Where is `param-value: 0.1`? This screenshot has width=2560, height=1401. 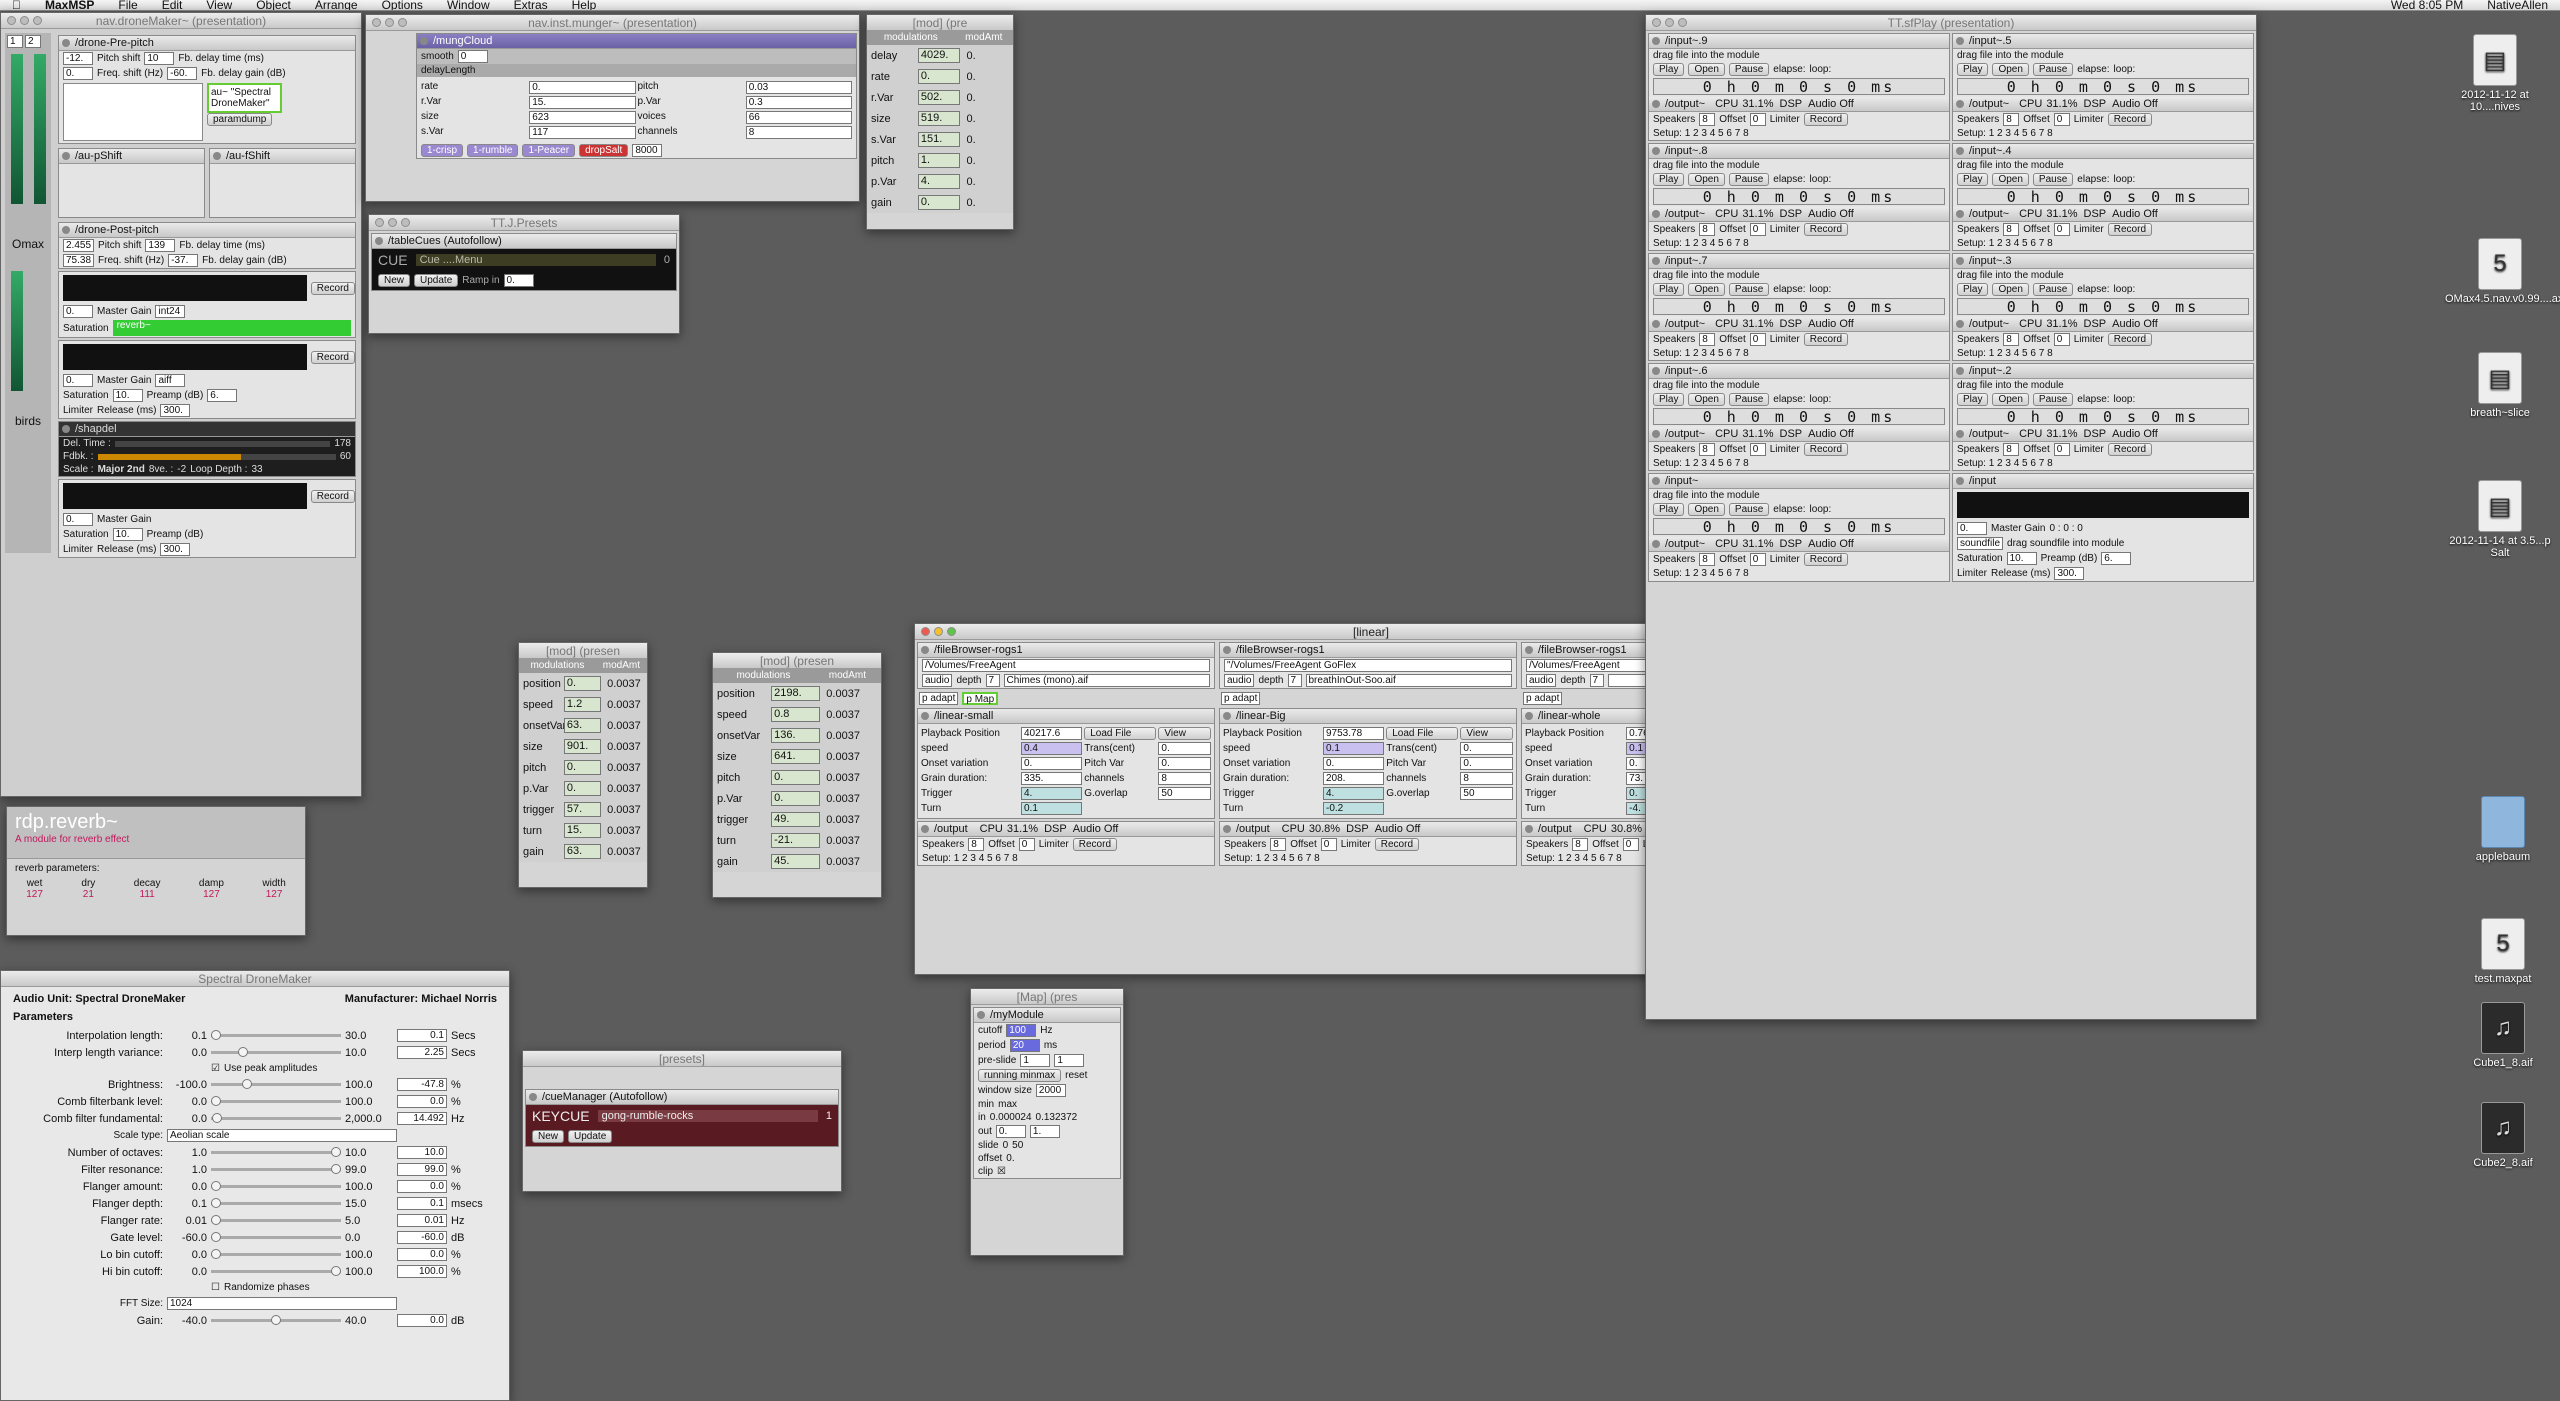 param-value: 0.1 is located at coordinates (422, 1203).